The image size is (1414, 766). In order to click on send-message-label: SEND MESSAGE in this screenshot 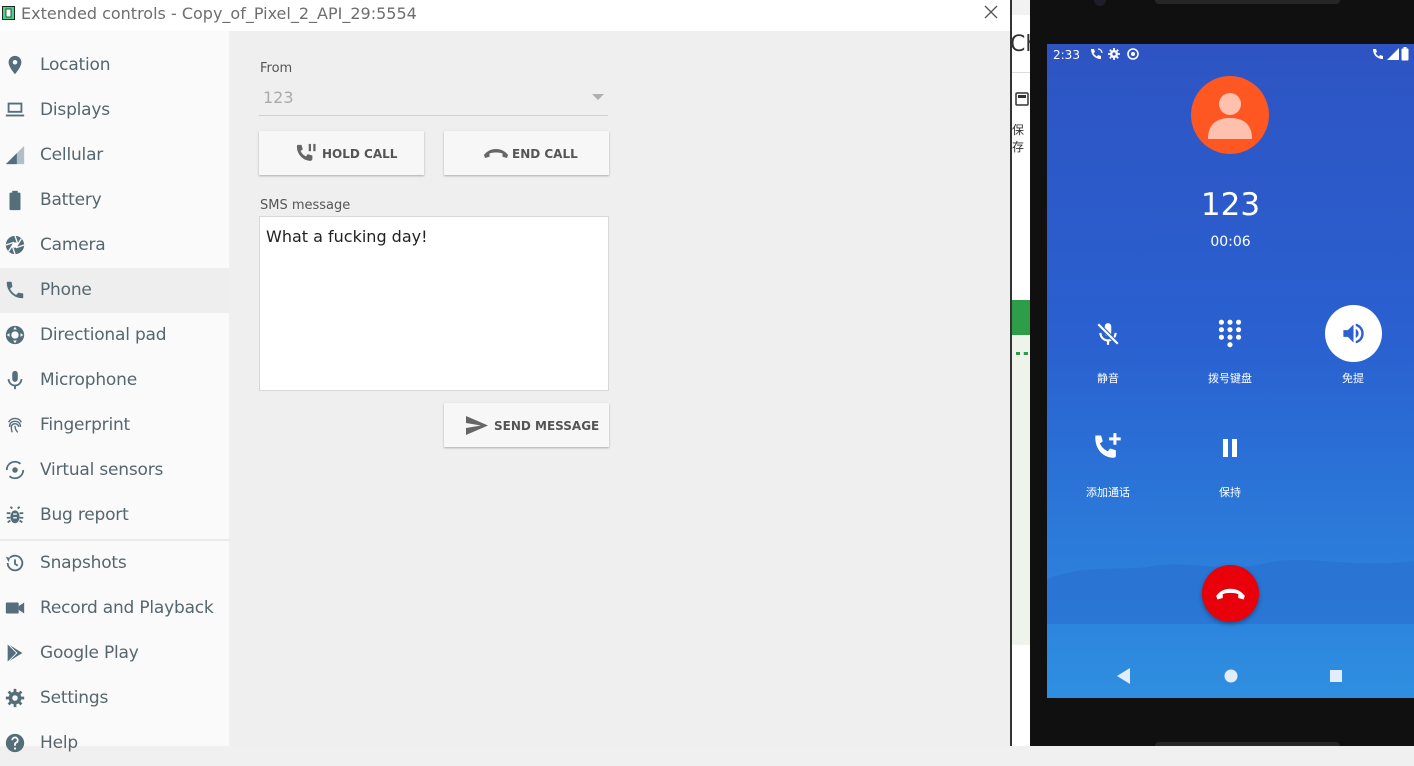, I will do `click(547, 426)`.